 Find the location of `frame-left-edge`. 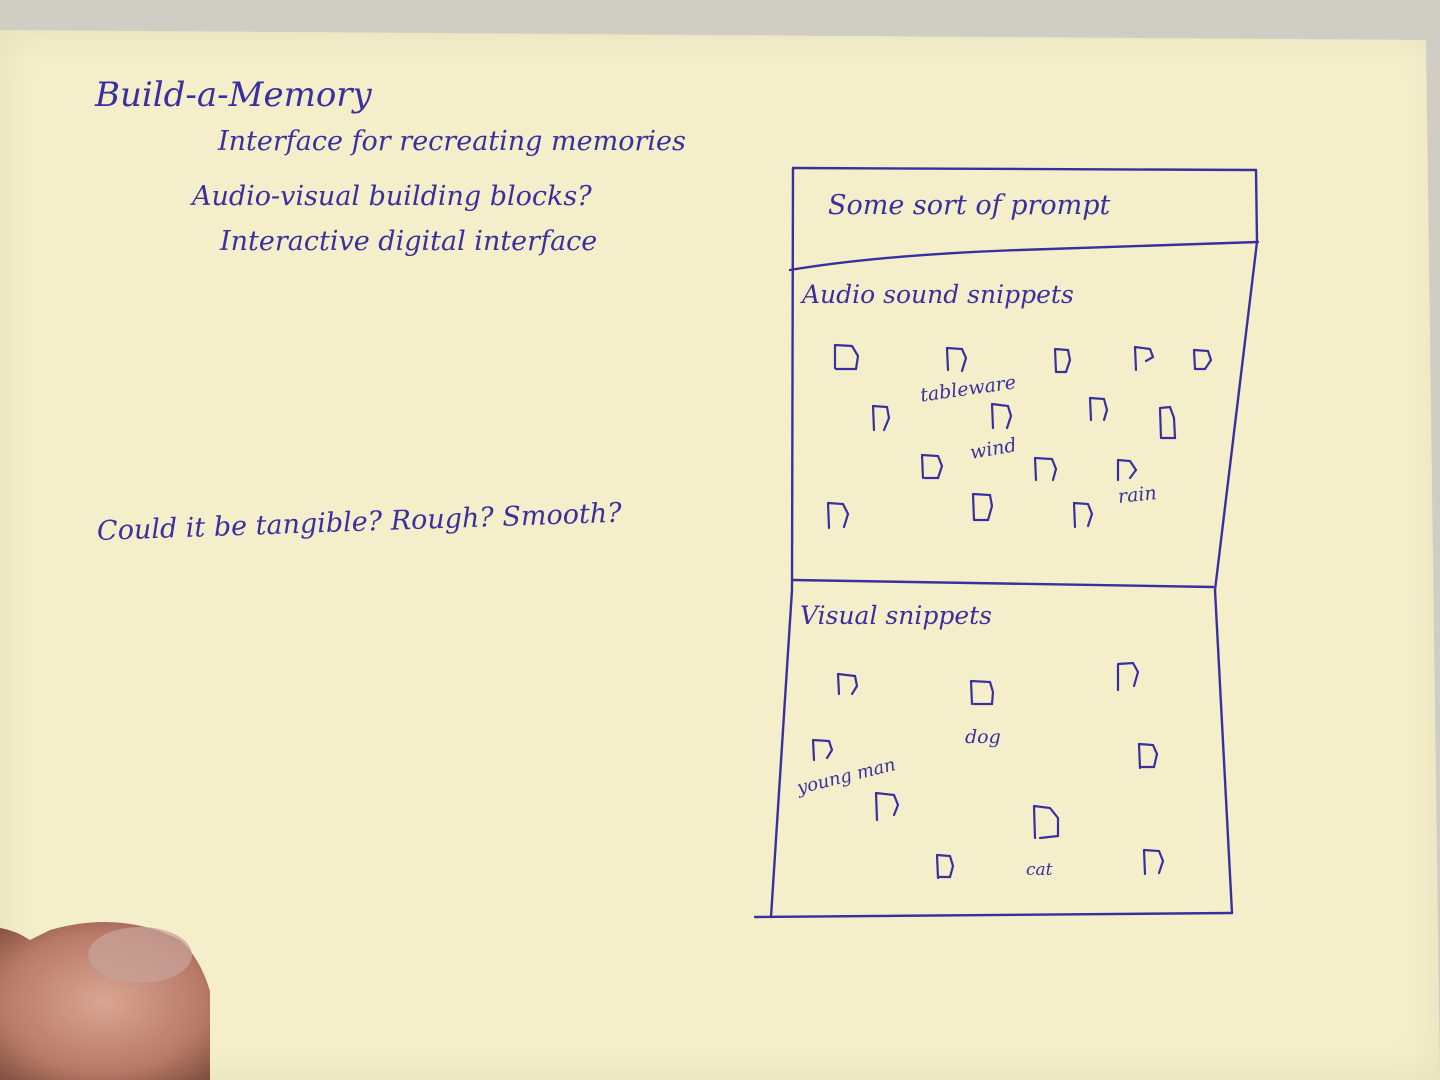

frame-left-edge is located at coordinates (782, 542).